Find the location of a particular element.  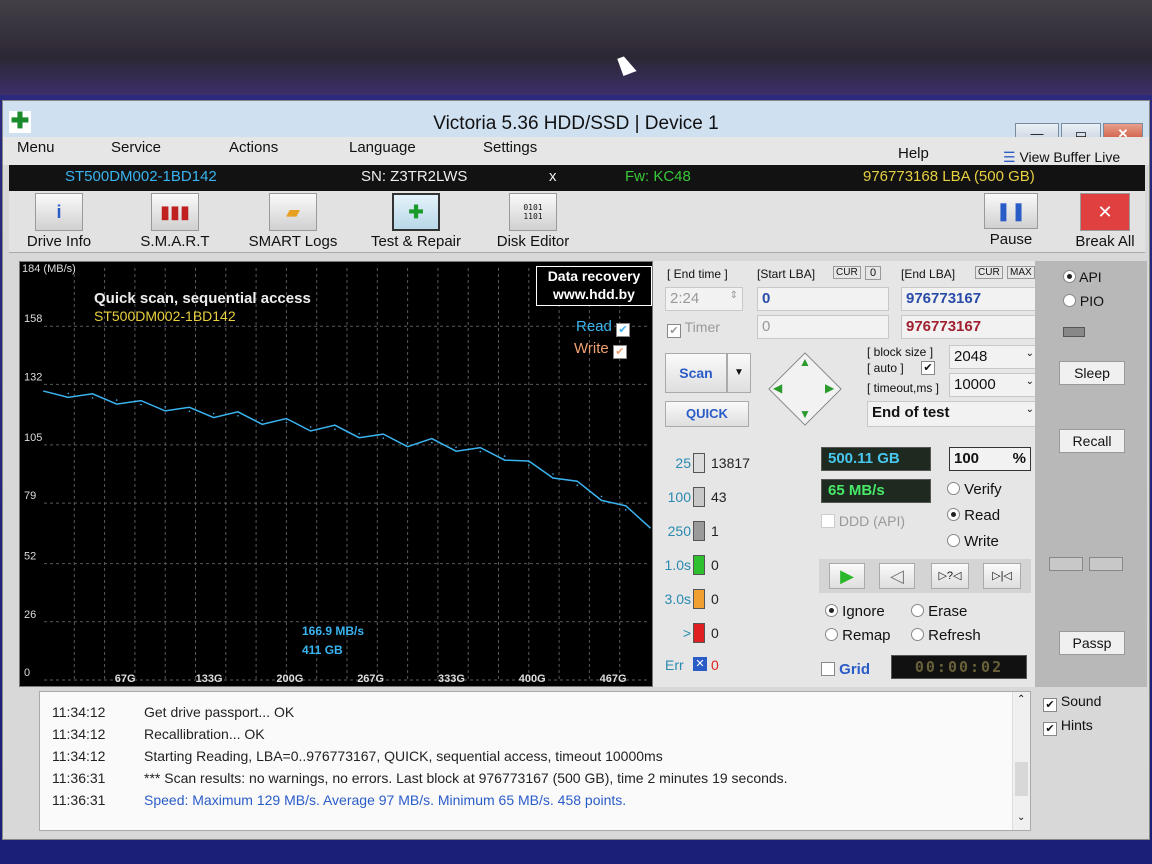

tab-smart-logs: ▰ SMART Logs is located at coordinates (293, 221).